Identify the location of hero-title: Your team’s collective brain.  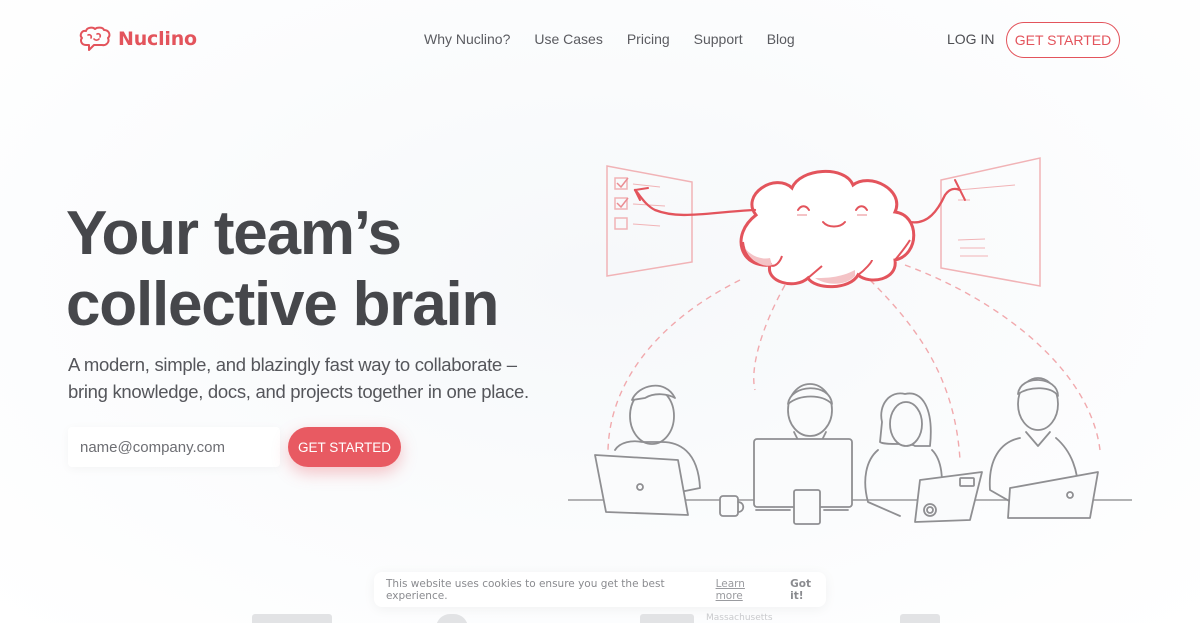
(282, 269).